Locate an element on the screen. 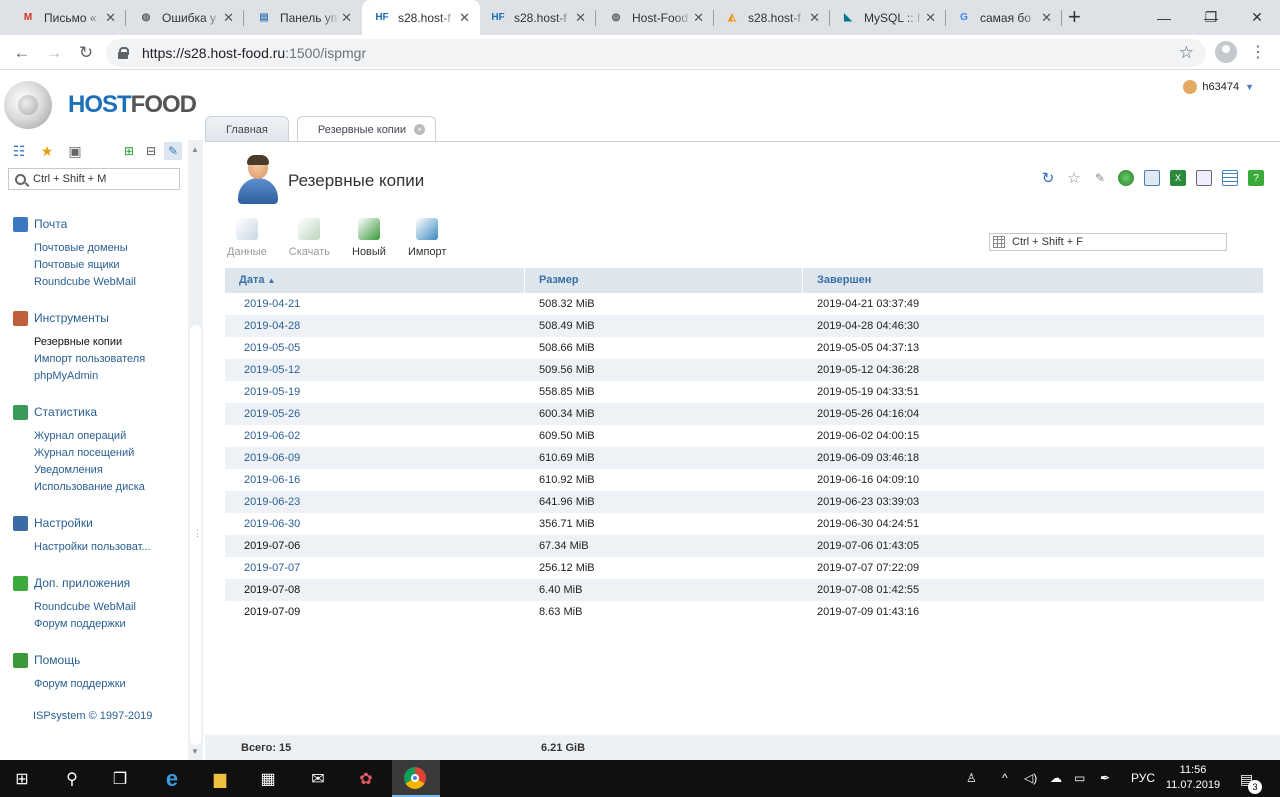 The width and height of the screenshot is (1280, 797). network-icon: ▭ is located at coordinates (1079, 778).